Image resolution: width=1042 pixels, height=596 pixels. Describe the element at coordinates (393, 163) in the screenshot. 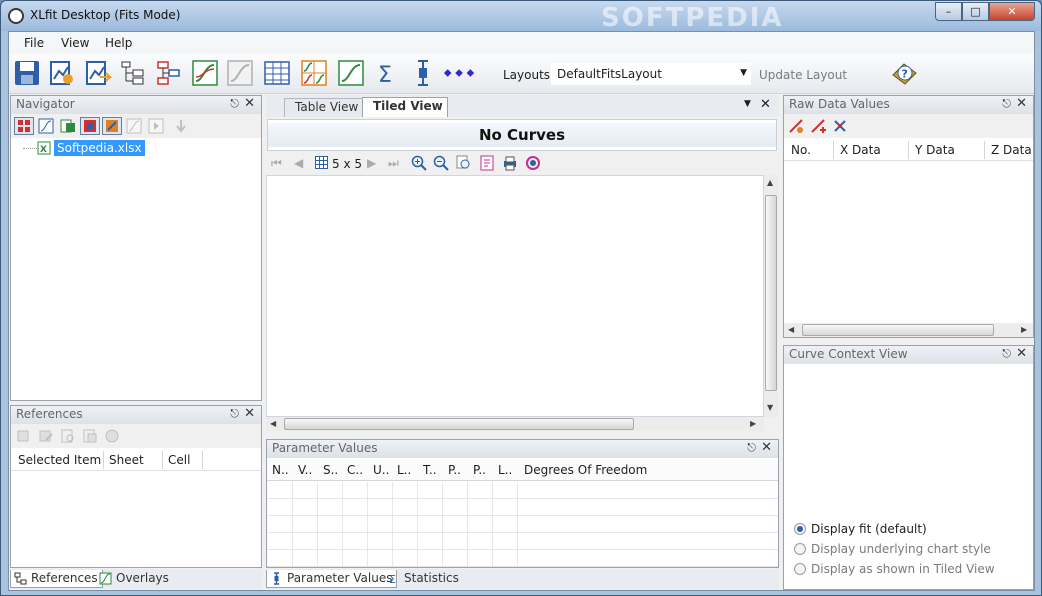

I see `last-page-icon: ⏭` at that location.